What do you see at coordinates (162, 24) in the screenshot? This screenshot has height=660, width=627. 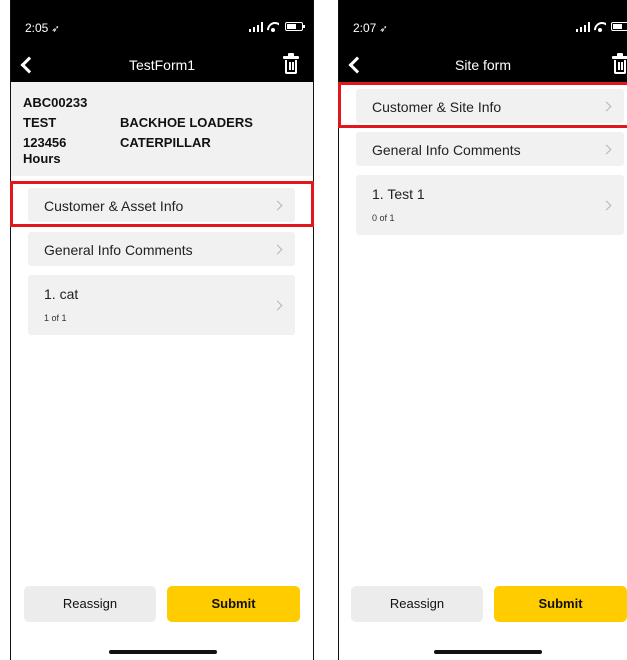 I see `status-bar: 2:05 ➶` at bounding box center [162, 24].